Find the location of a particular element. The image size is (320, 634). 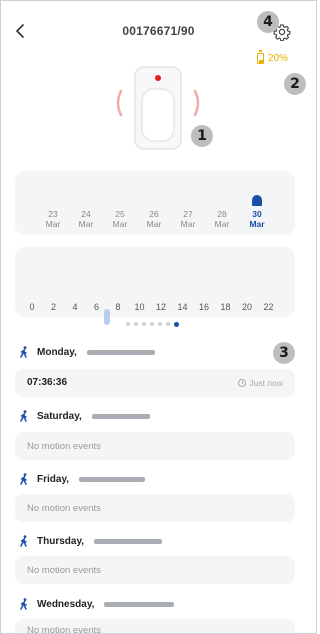

selected-date-marker is located at coordinates (257, 200).